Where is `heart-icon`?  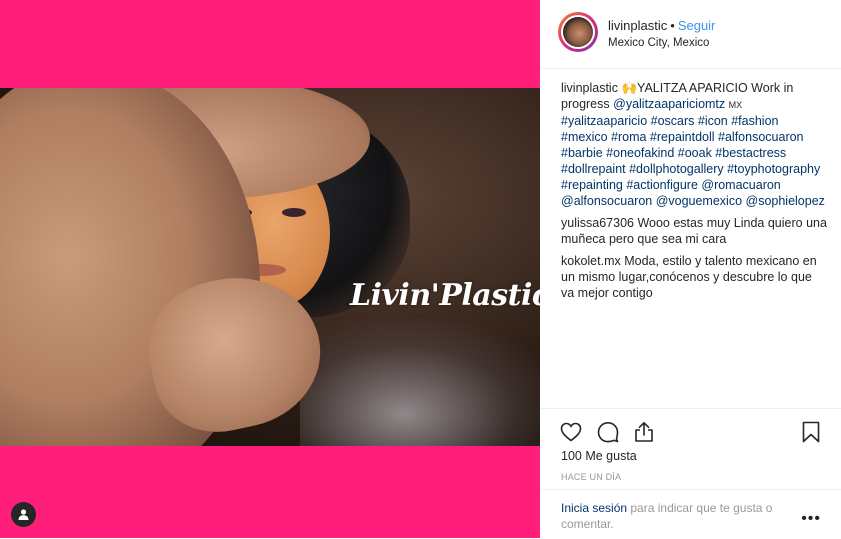 heart-icon is located at coordinates (571, 432).